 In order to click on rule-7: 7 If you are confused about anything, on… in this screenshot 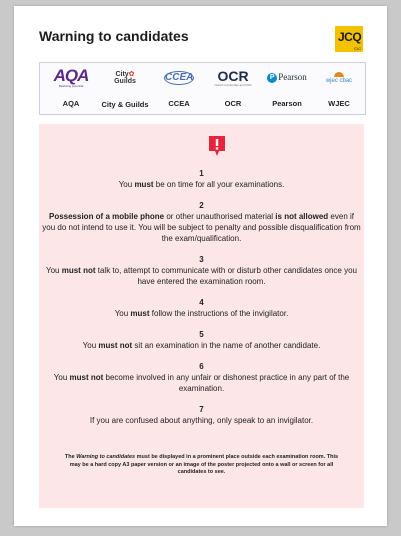, I will do `click(201, 415)`.